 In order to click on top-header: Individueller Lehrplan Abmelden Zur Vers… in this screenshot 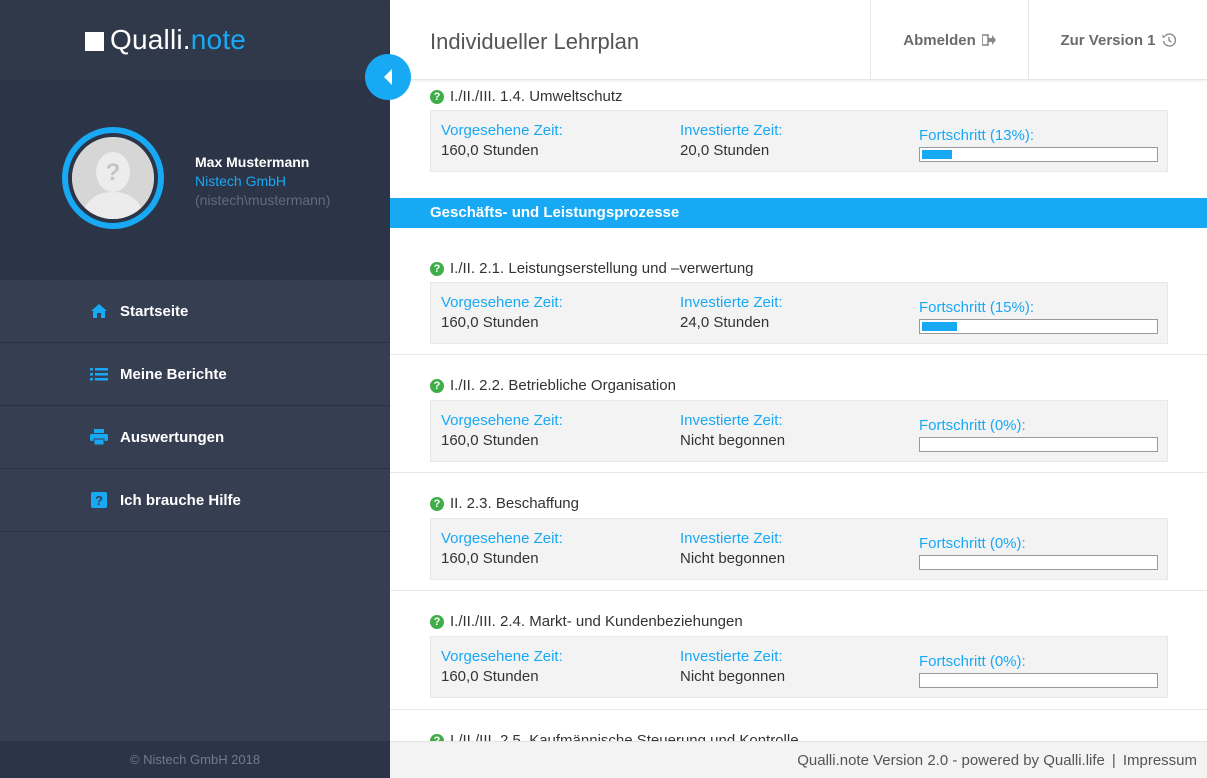, I will do `click(798, 40)`.